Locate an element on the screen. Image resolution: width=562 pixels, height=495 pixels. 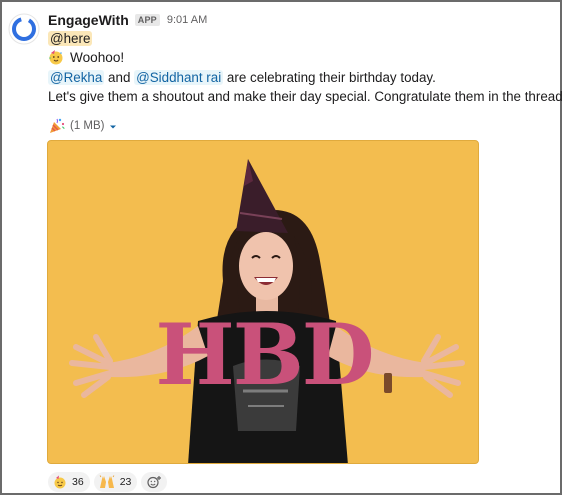
and-text: and is located at coordinates (119, 77).